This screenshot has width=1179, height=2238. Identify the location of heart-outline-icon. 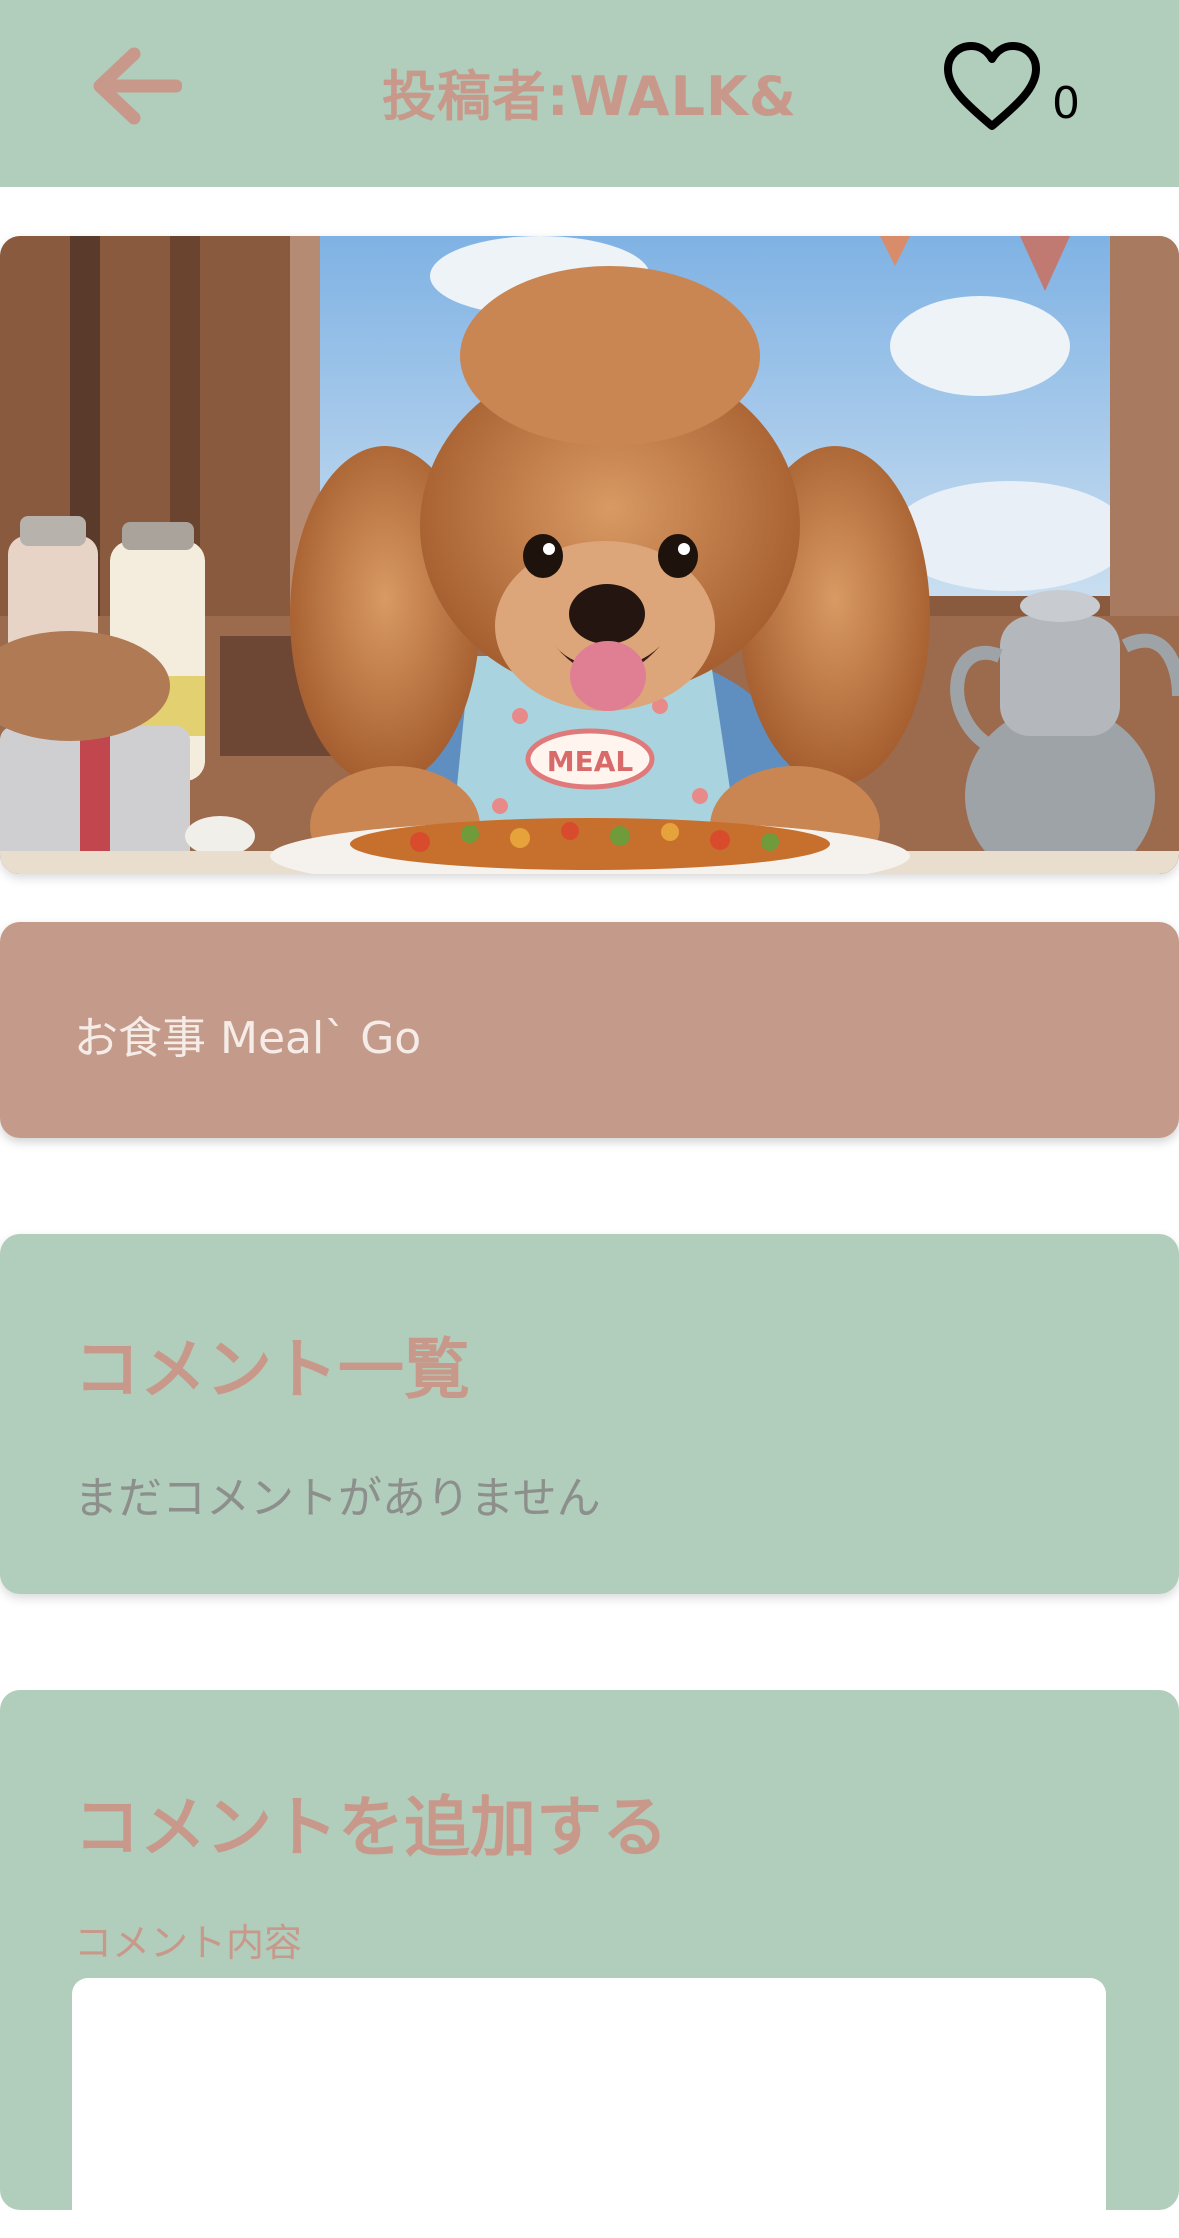
(992, 86).